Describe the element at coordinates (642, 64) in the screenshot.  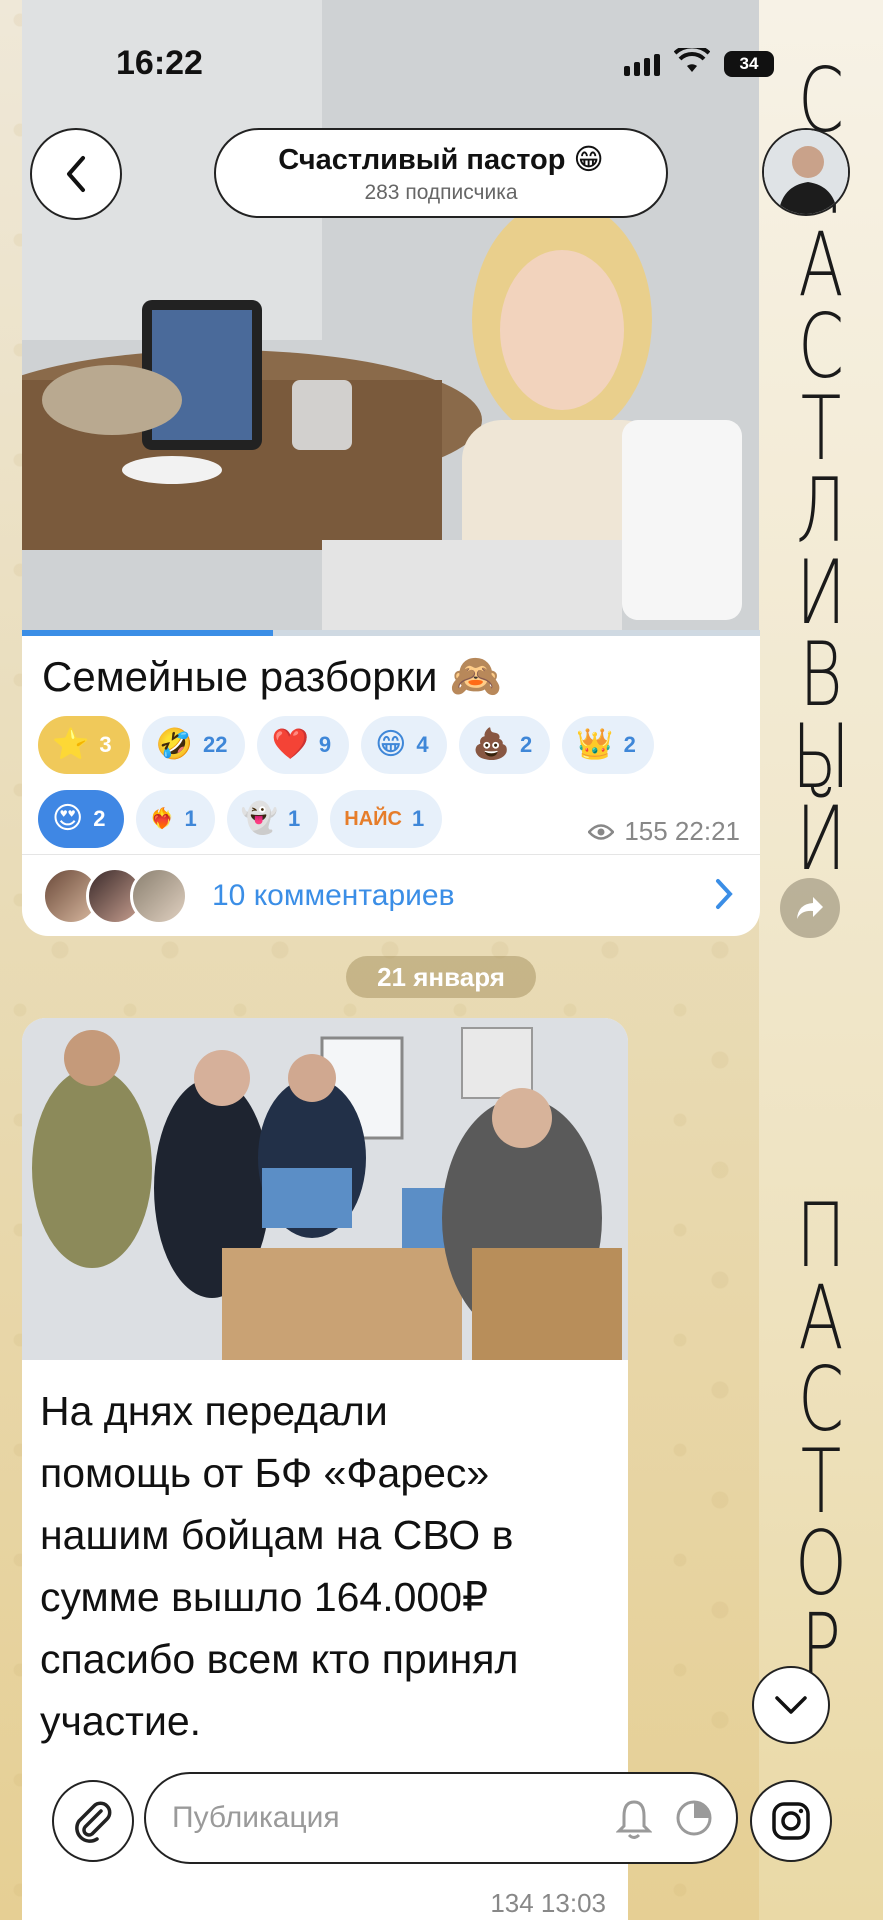
I see `signal-icon` at that location.